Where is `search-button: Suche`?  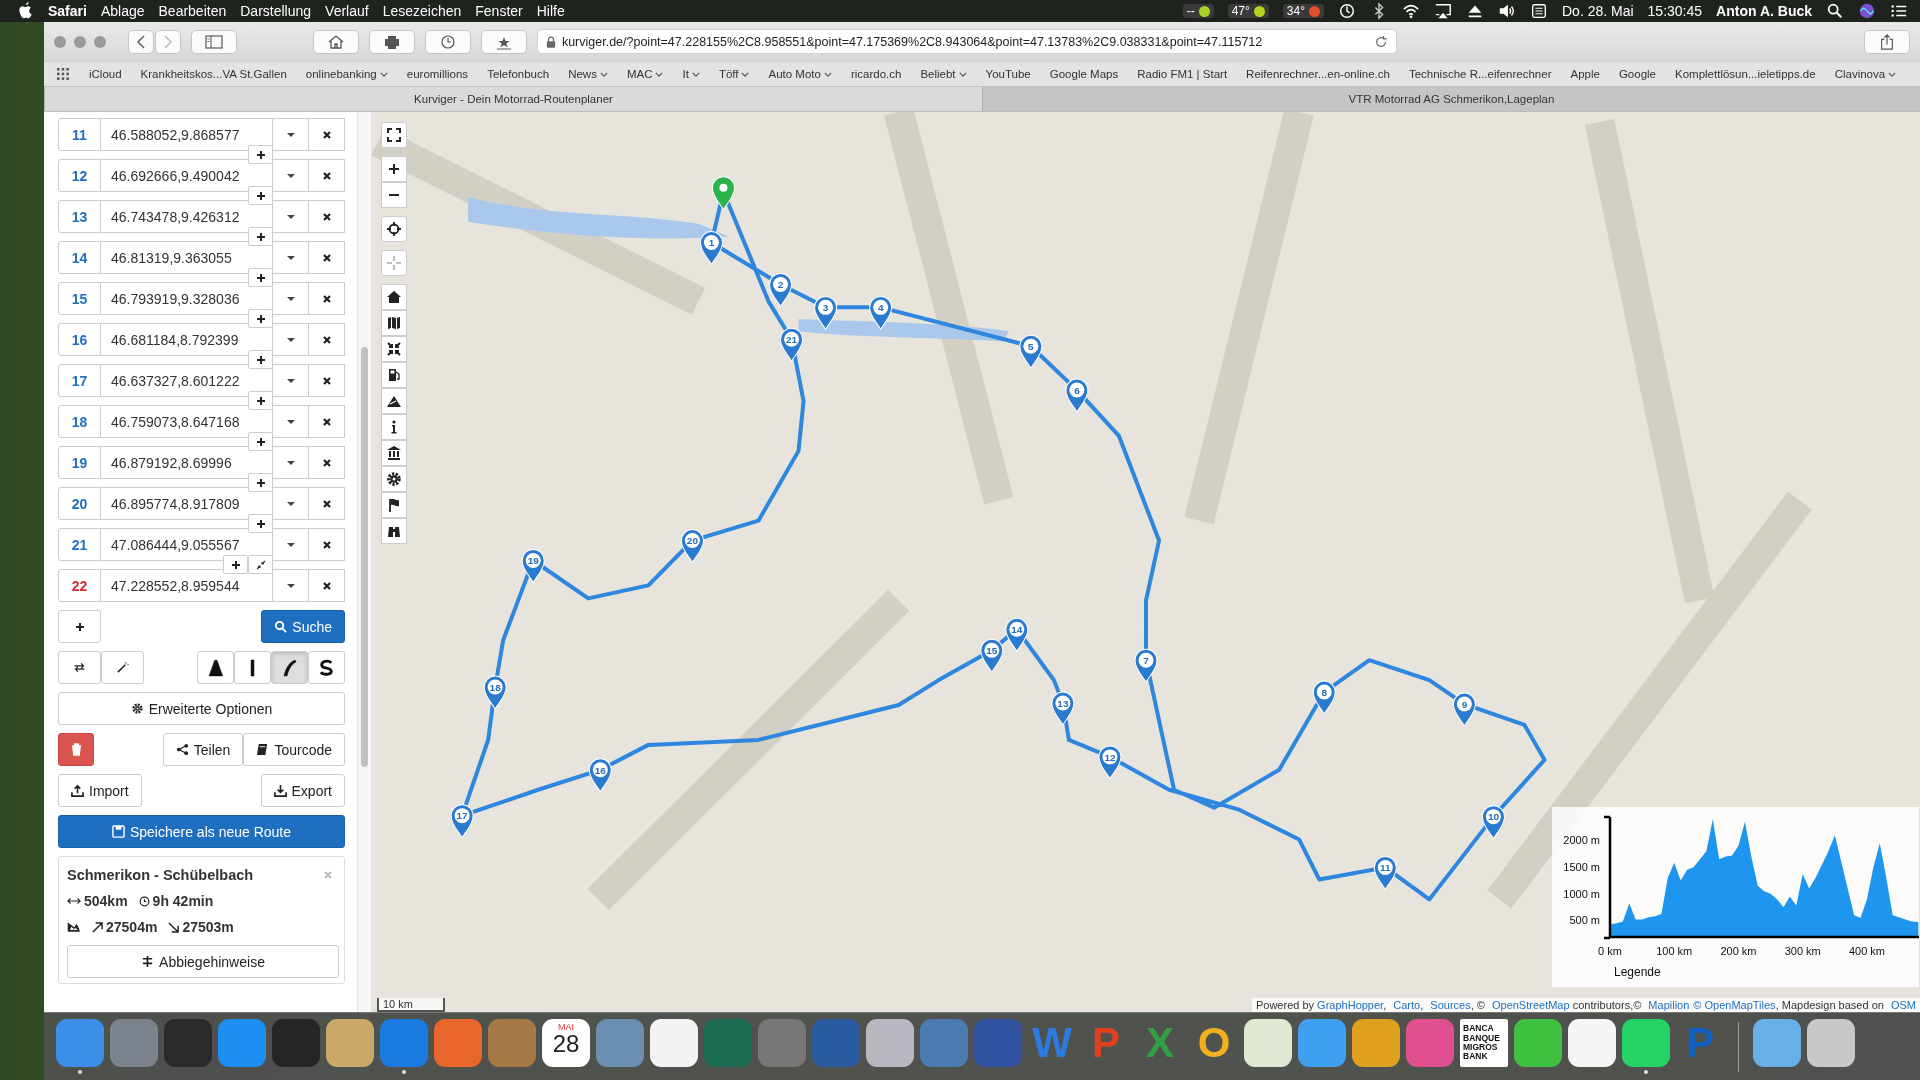 search-button: Suche is located at coordinates (303, 626).